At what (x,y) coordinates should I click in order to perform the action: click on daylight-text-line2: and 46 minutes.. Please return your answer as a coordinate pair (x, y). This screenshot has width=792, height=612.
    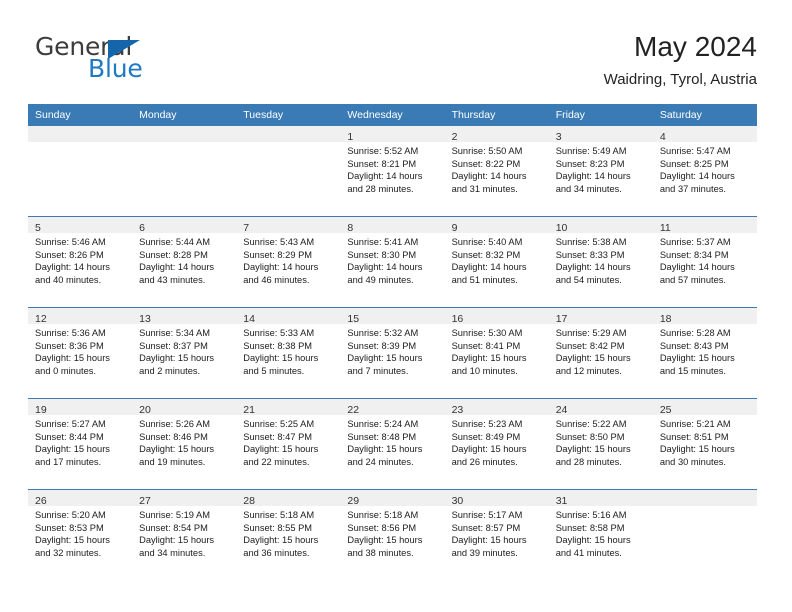
    Looking at the image, I should click on (276, 279).